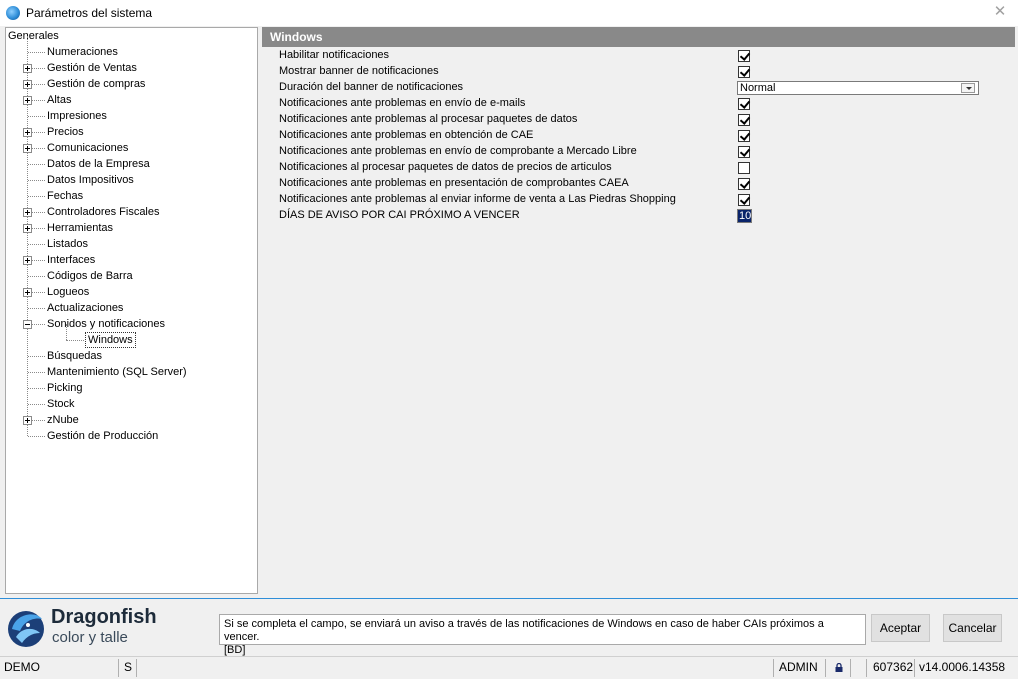  I want to click on tree-item-datos-de-la-empresa: Datos de la Empresa, so click(131, 164).